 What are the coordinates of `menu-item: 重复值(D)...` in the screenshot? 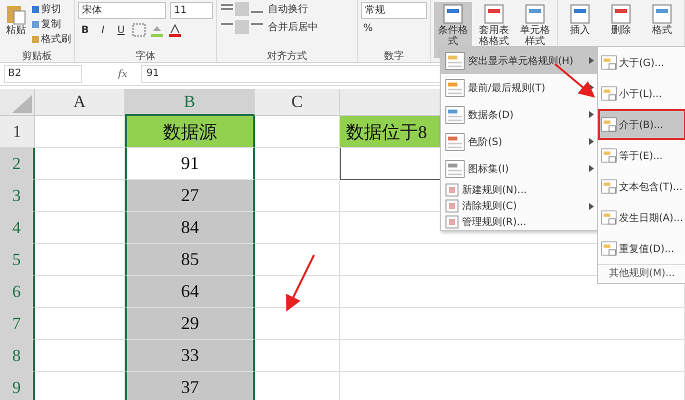 It's located at (641, 248).